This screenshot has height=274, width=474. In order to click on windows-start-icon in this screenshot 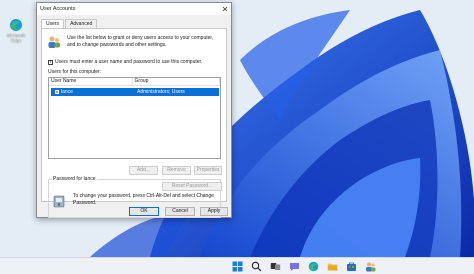, I will do `click(237, 266)`.